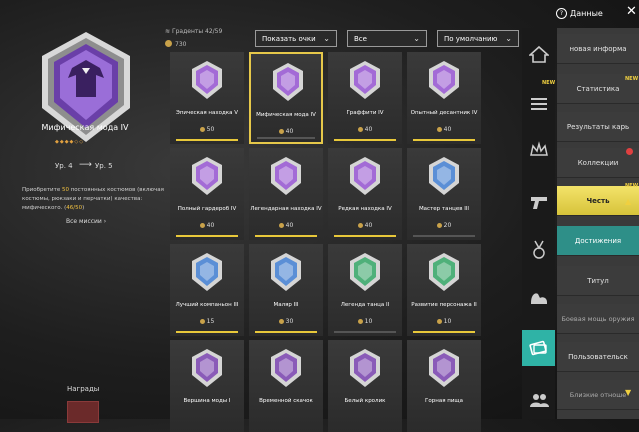 This screenshot has width=639, height=432. Describe the element at coordinates (64, 166) in the screenshot. I see `level-from: Ур. 4` at that location.